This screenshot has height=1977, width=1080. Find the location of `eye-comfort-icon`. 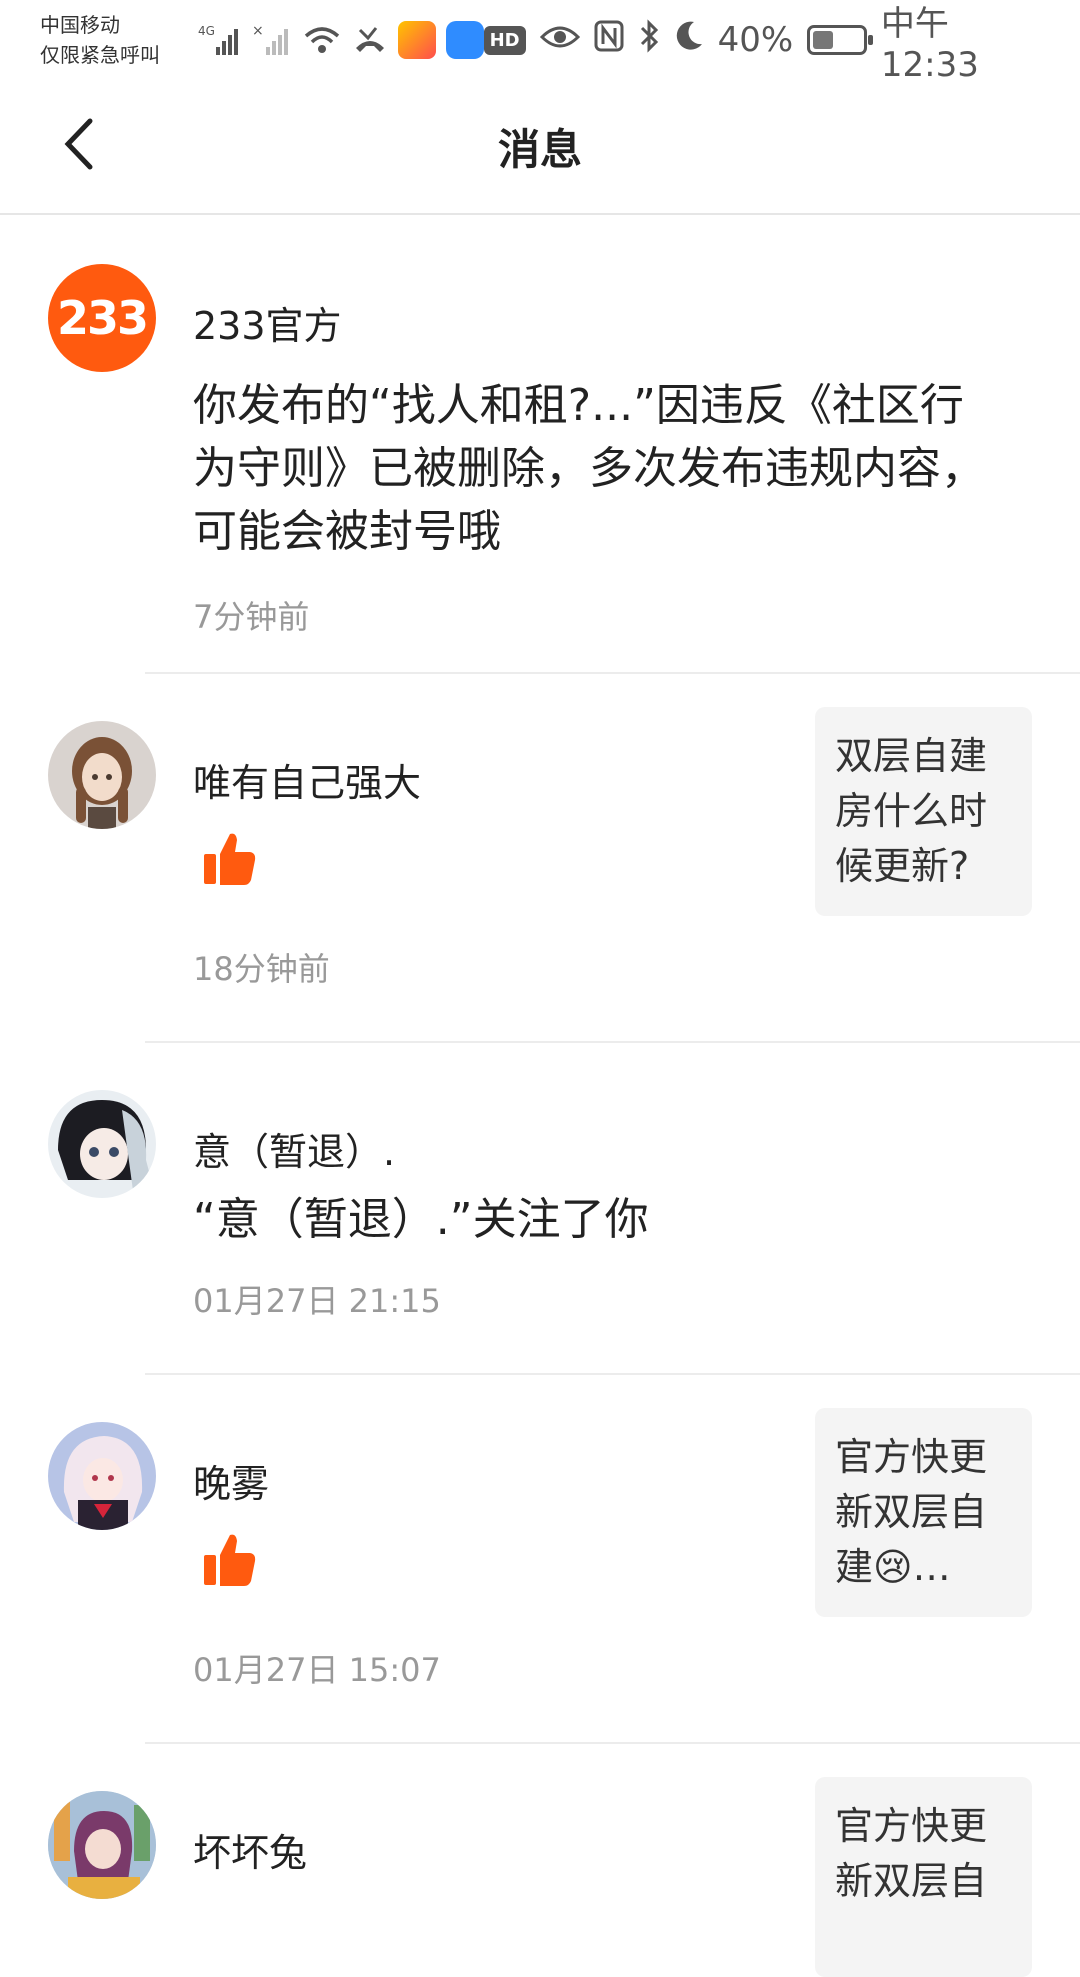

eye-comfort-icon is located at coordinates (559, 40).